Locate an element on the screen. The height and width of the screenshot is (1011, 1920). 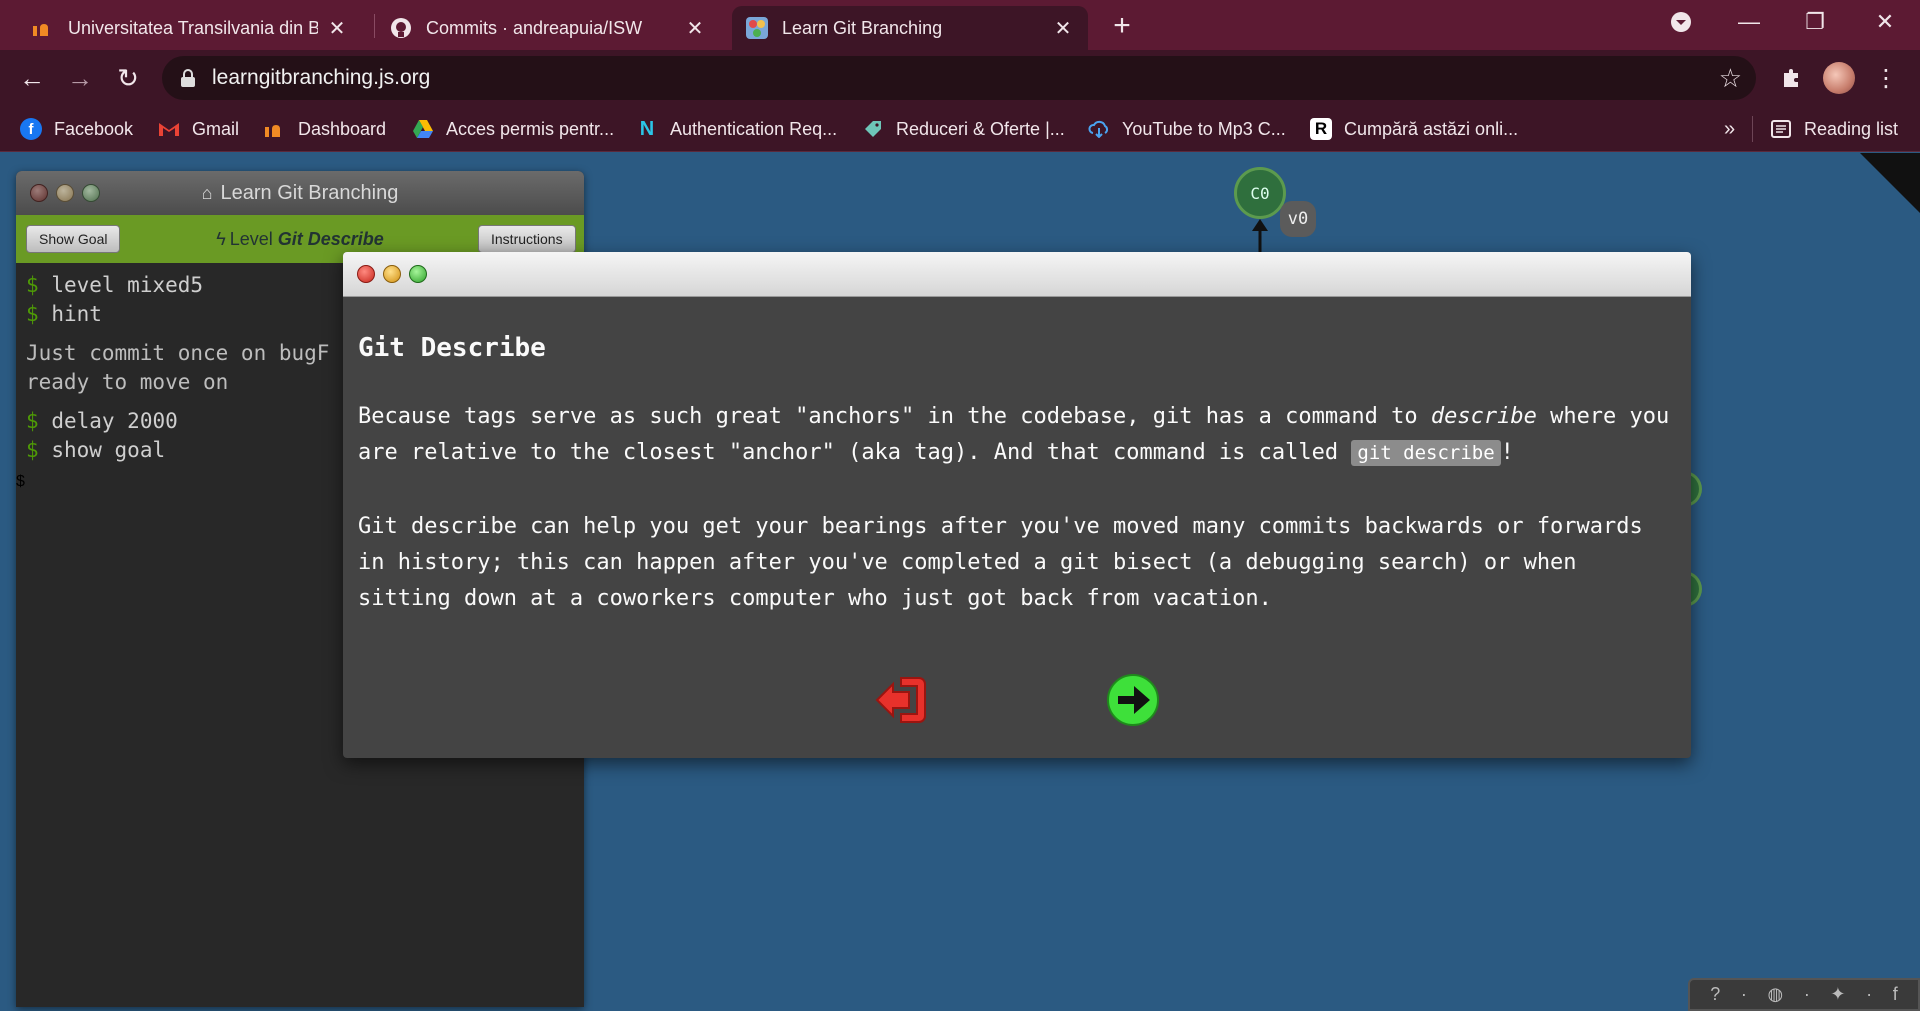
lock-icon is located at coordinates (188, 78).